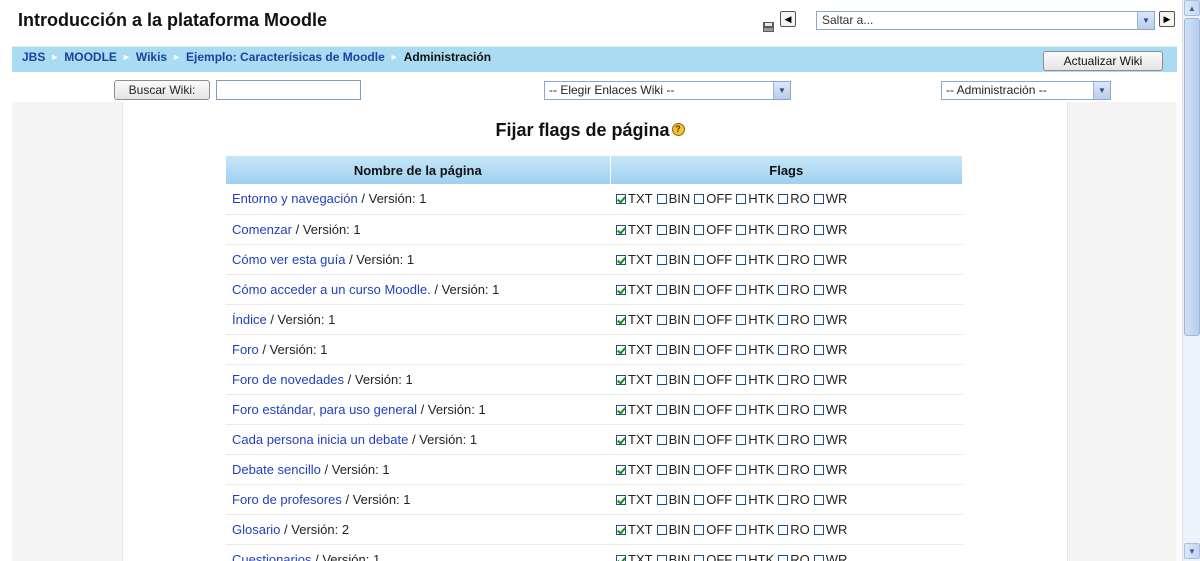 This screenshot has width=1200, height=561. What do you see at coordinates (1192, 177) in the screenshot?
I see `scrollbar-thumb` at bounding box center [1192, 177].